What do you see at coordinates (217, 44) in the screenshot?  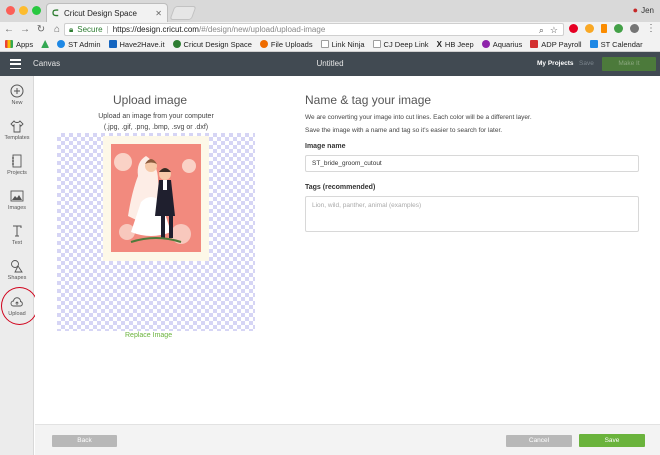 I see `bookmark-label: Cricut Design Space` at bounding box center [217, 44].